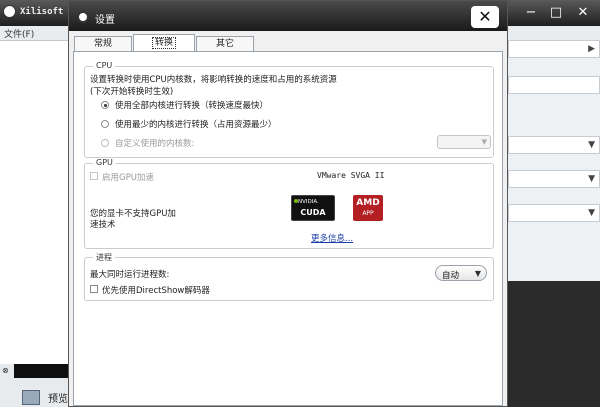 This screenshot has height=407, width=600. What do you see at coordinates (19, 33) in the screenshot?
I see `menu-file: 文件(F)` at bounding box center [19, 33].